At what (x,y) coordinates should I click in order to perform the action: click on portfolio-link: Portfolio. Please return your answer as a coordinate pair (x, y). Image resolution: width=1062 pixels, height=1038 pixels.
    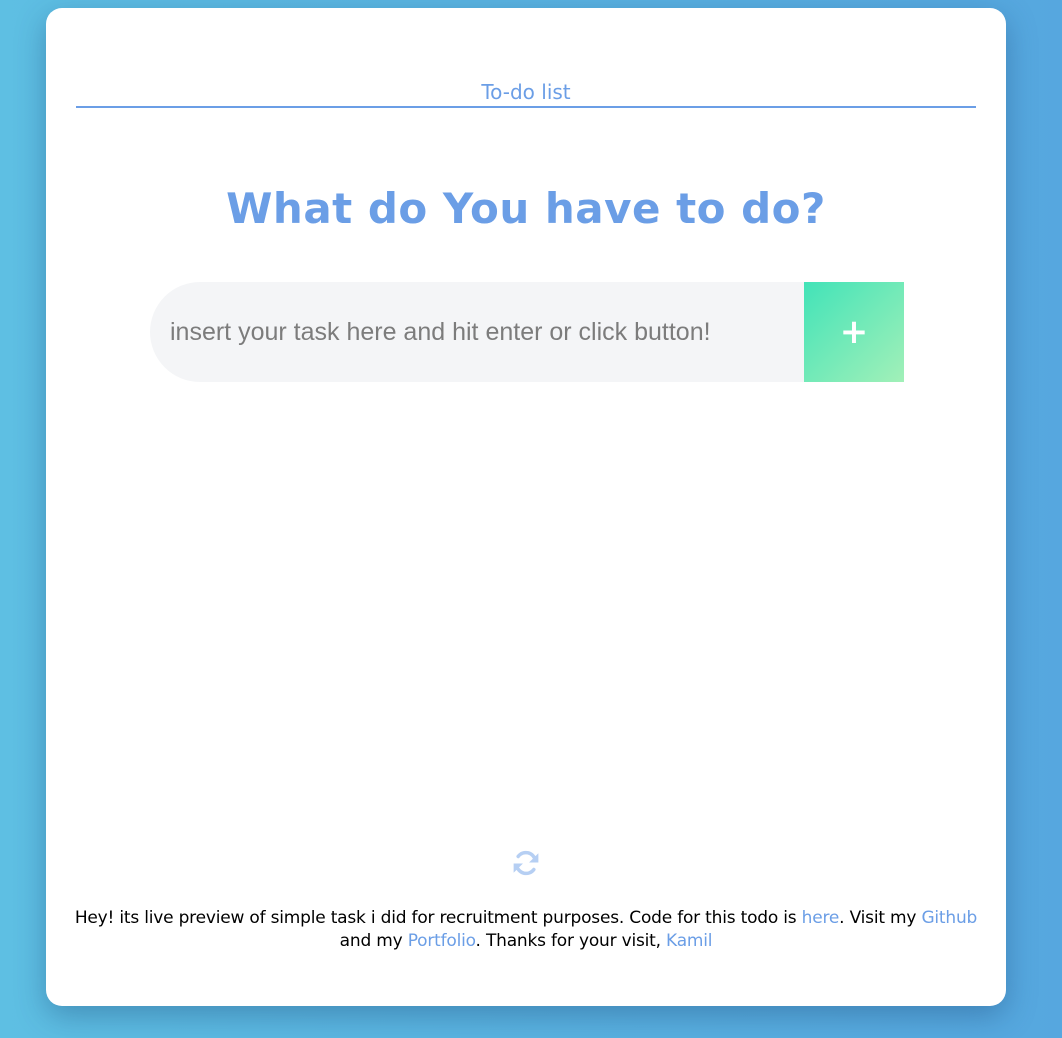
    Looking at the image, I should click on (442, 941).